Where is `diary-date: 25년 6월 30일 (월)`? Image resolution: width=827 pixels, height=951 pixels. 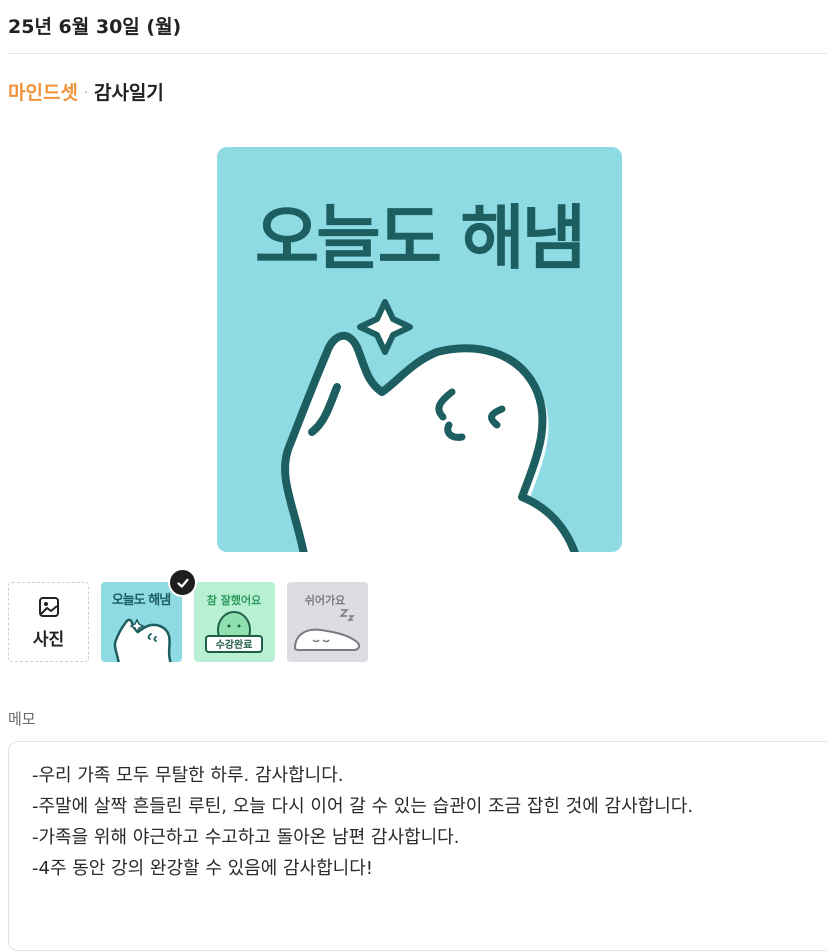 diary-date: 25년 6월 30일 (월) is located at coordinates (95, 27).